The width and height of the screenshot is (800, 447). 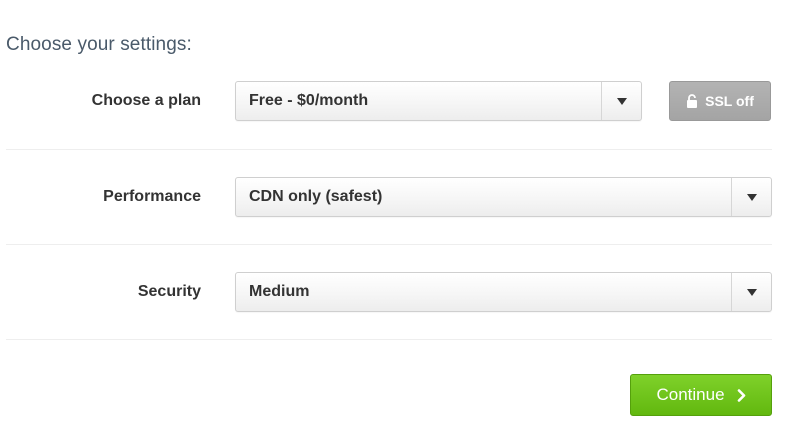 I want to click on security-select-value: Medium, so click(x=279, y=291).